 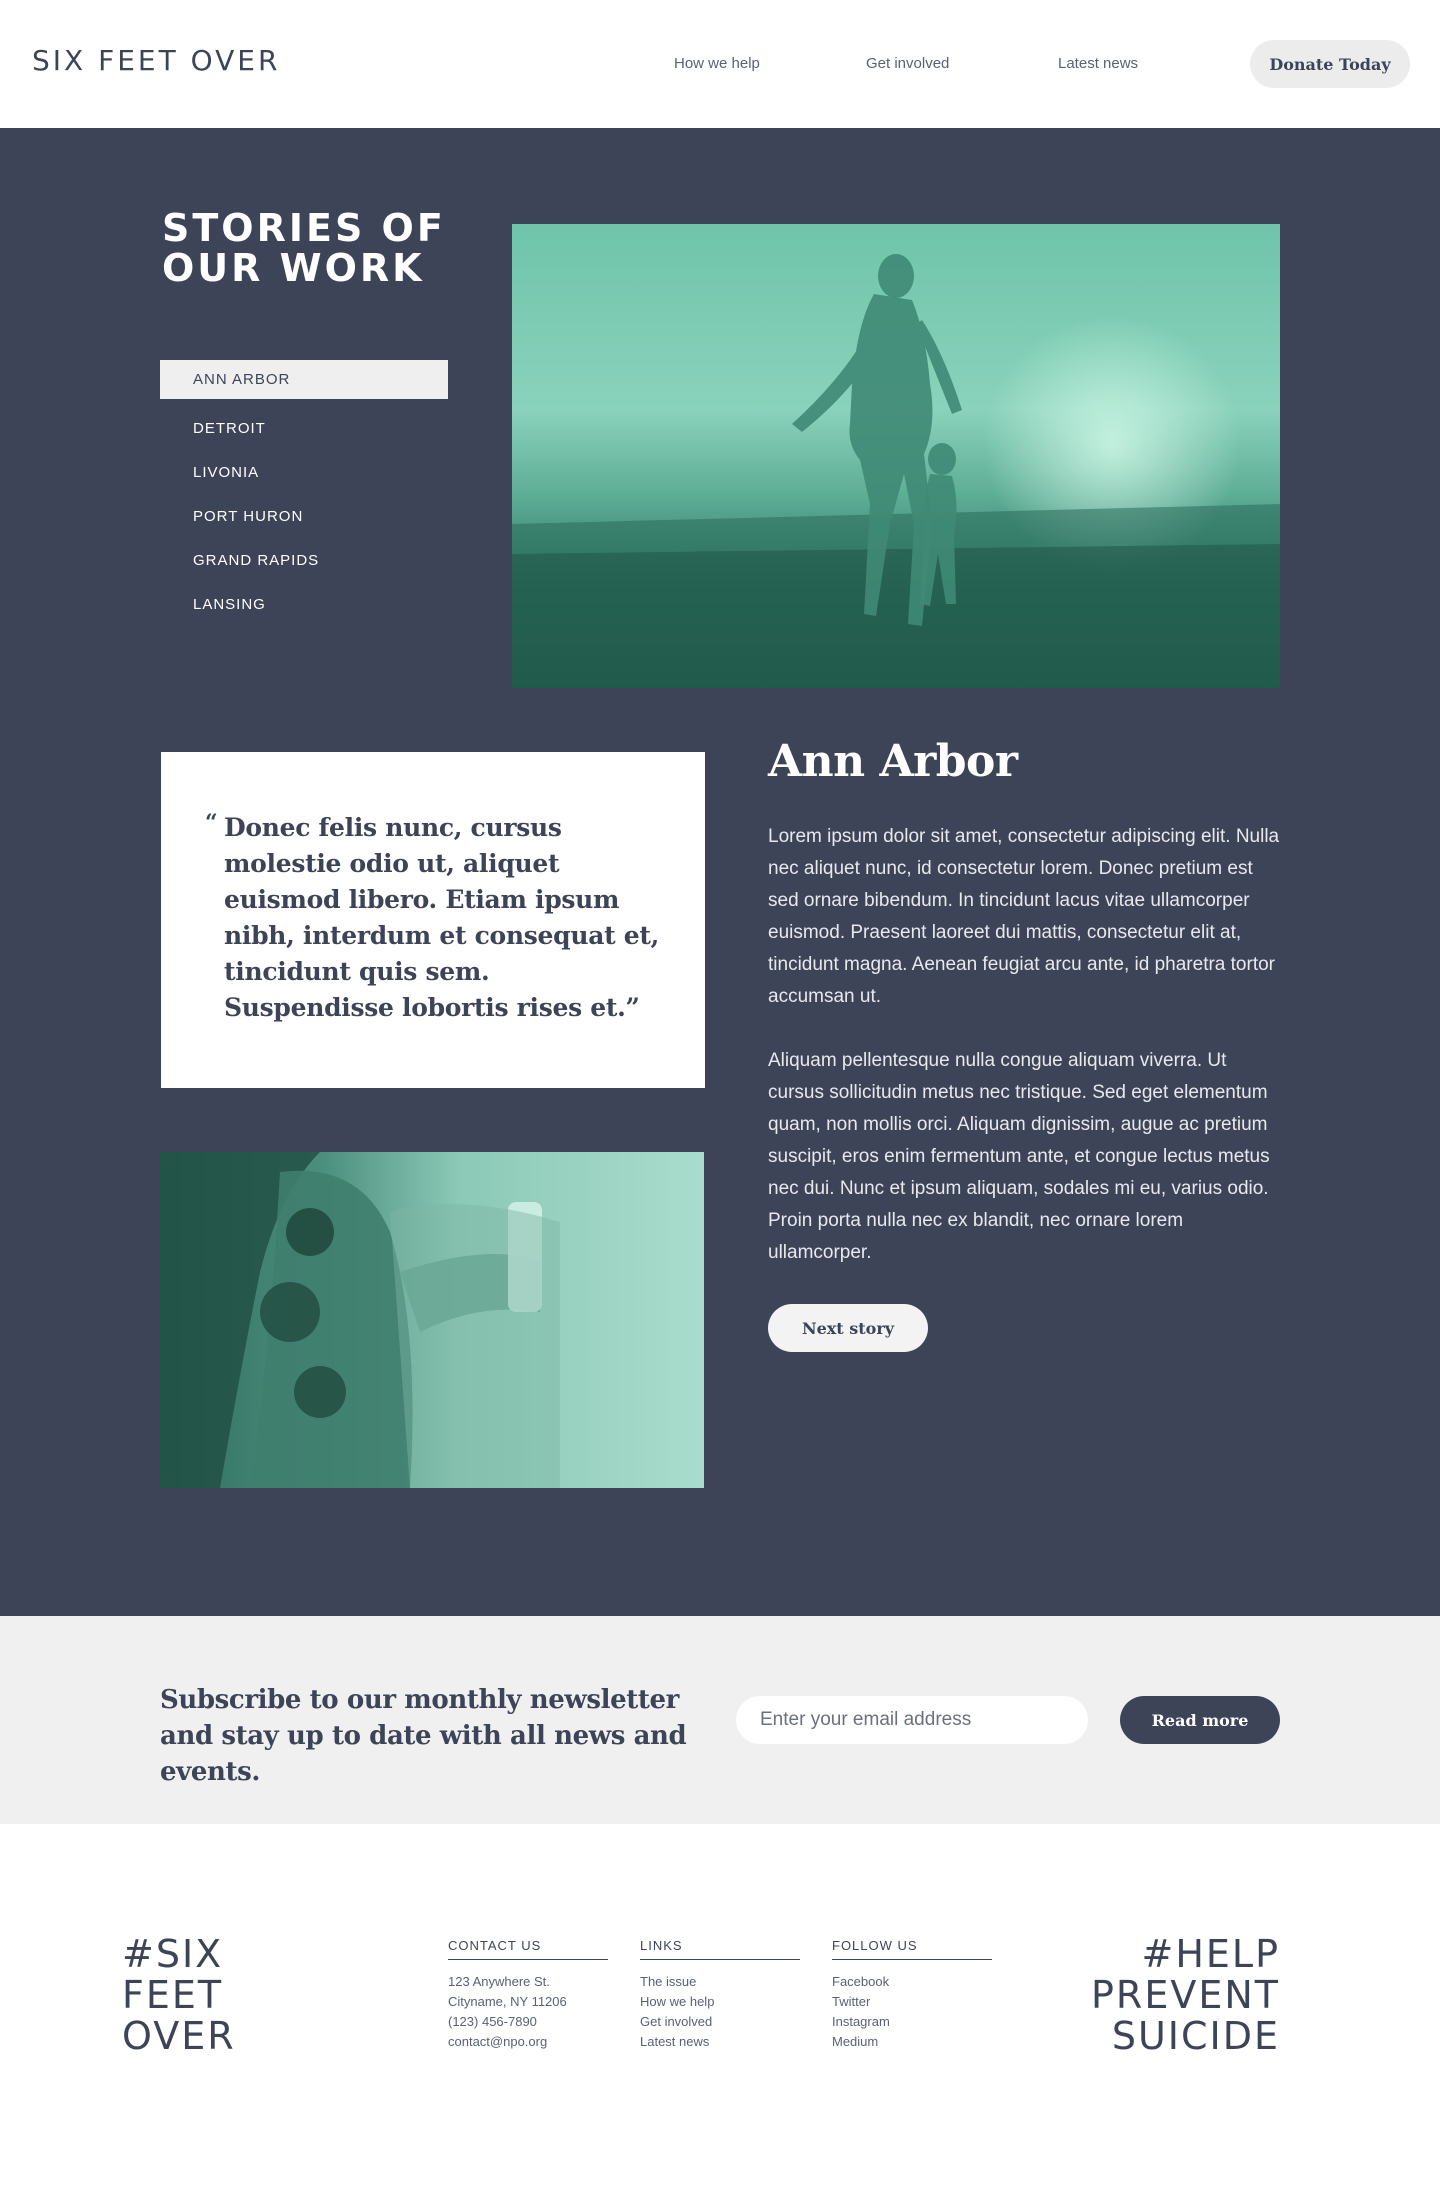 I want to click on footer-city: Cityname, NY 11206, so click(x=507, y=2001).